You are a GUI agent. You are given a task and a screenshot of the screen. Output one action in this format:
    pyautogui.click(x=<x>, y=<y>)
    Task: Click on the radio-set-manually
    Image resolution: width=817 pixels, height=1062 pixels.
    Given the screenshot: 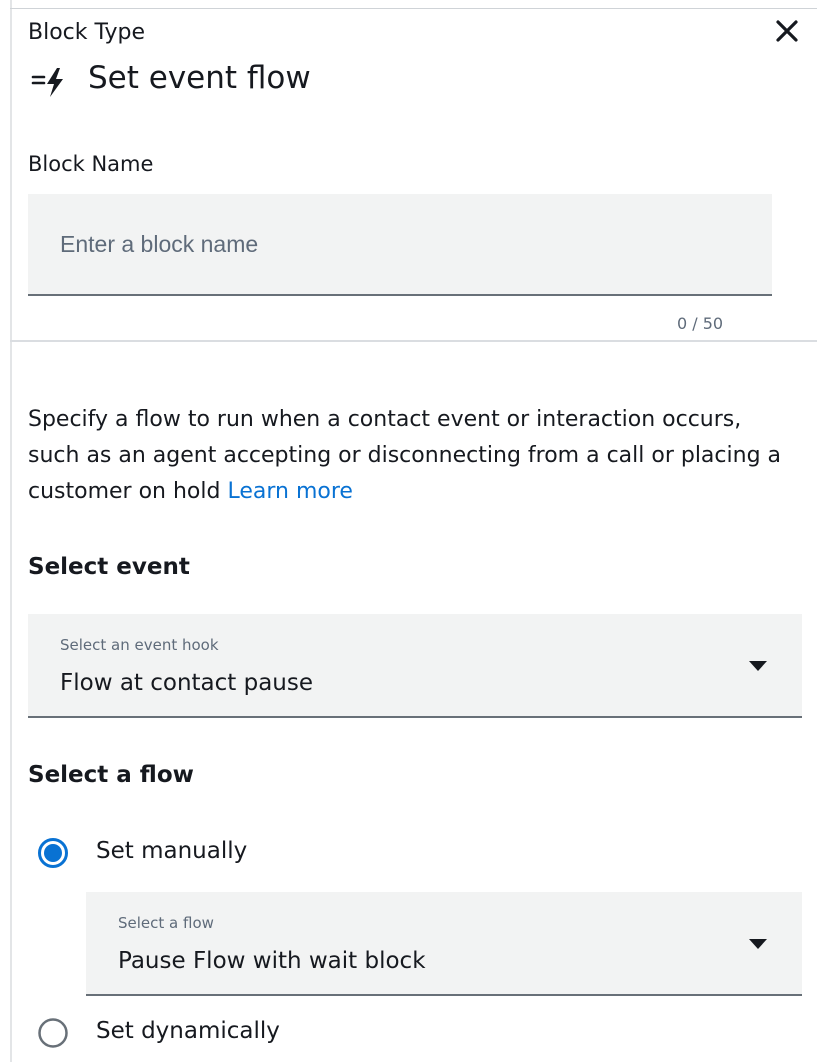 What is the action you would take?
    pyautogui.click(x=53, y=853)
    